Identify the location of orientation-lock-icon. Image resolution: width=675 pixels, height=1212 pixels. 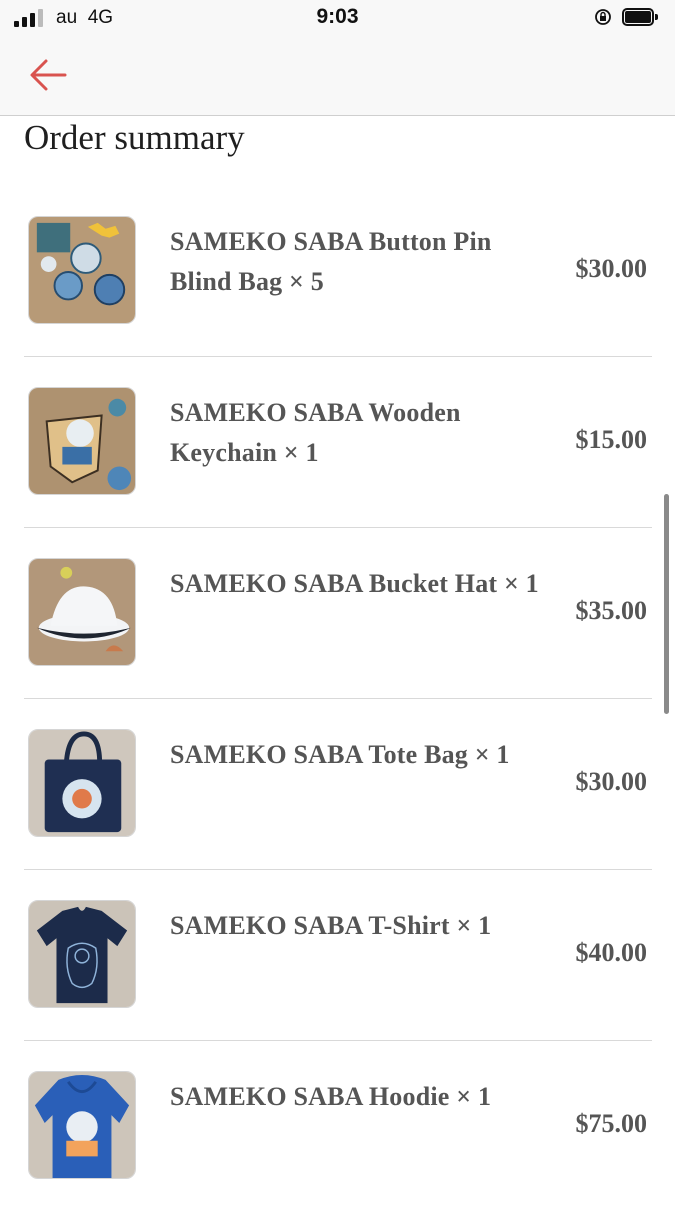
(603, 17).